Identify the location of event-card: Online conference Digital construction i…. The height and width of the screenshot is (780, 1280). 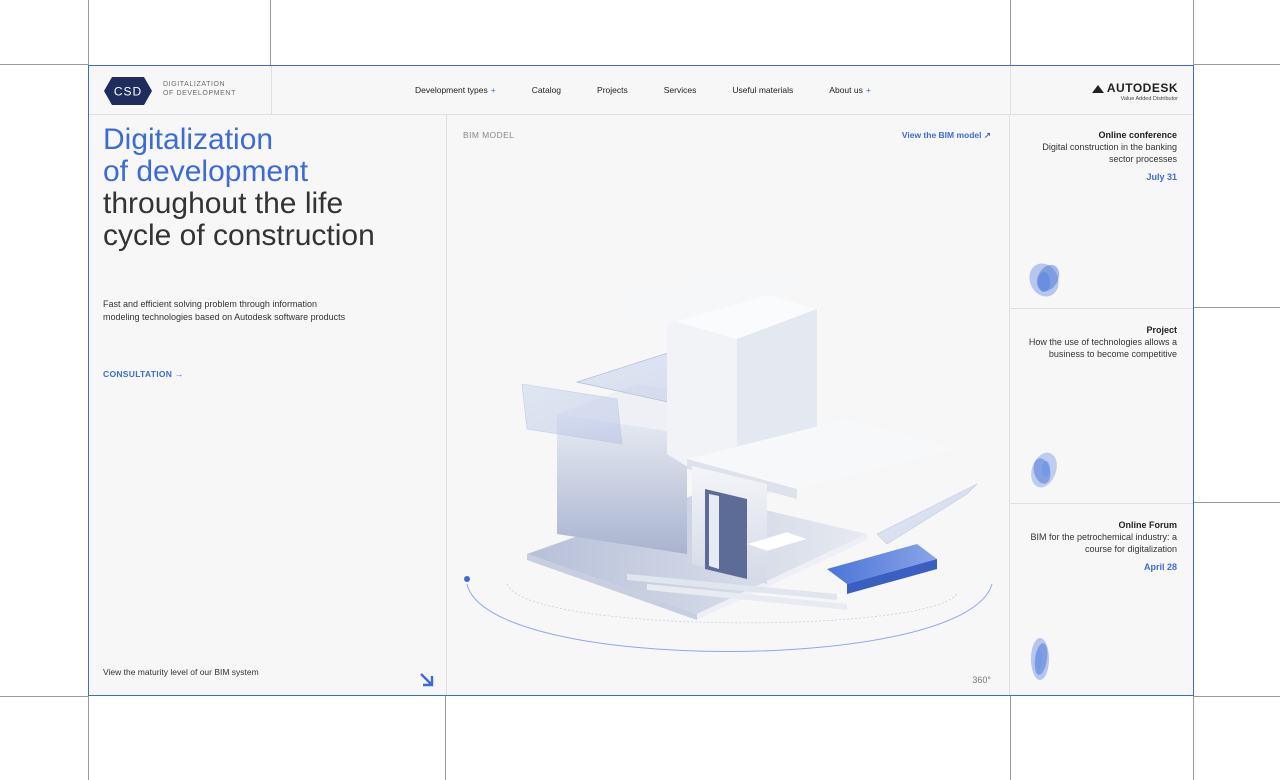
(1101, 211).